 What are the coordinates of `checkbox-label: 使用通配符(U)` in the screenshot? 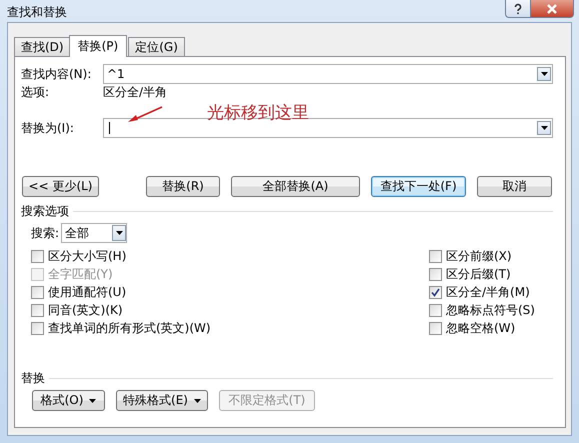 It's located at (87, 292).